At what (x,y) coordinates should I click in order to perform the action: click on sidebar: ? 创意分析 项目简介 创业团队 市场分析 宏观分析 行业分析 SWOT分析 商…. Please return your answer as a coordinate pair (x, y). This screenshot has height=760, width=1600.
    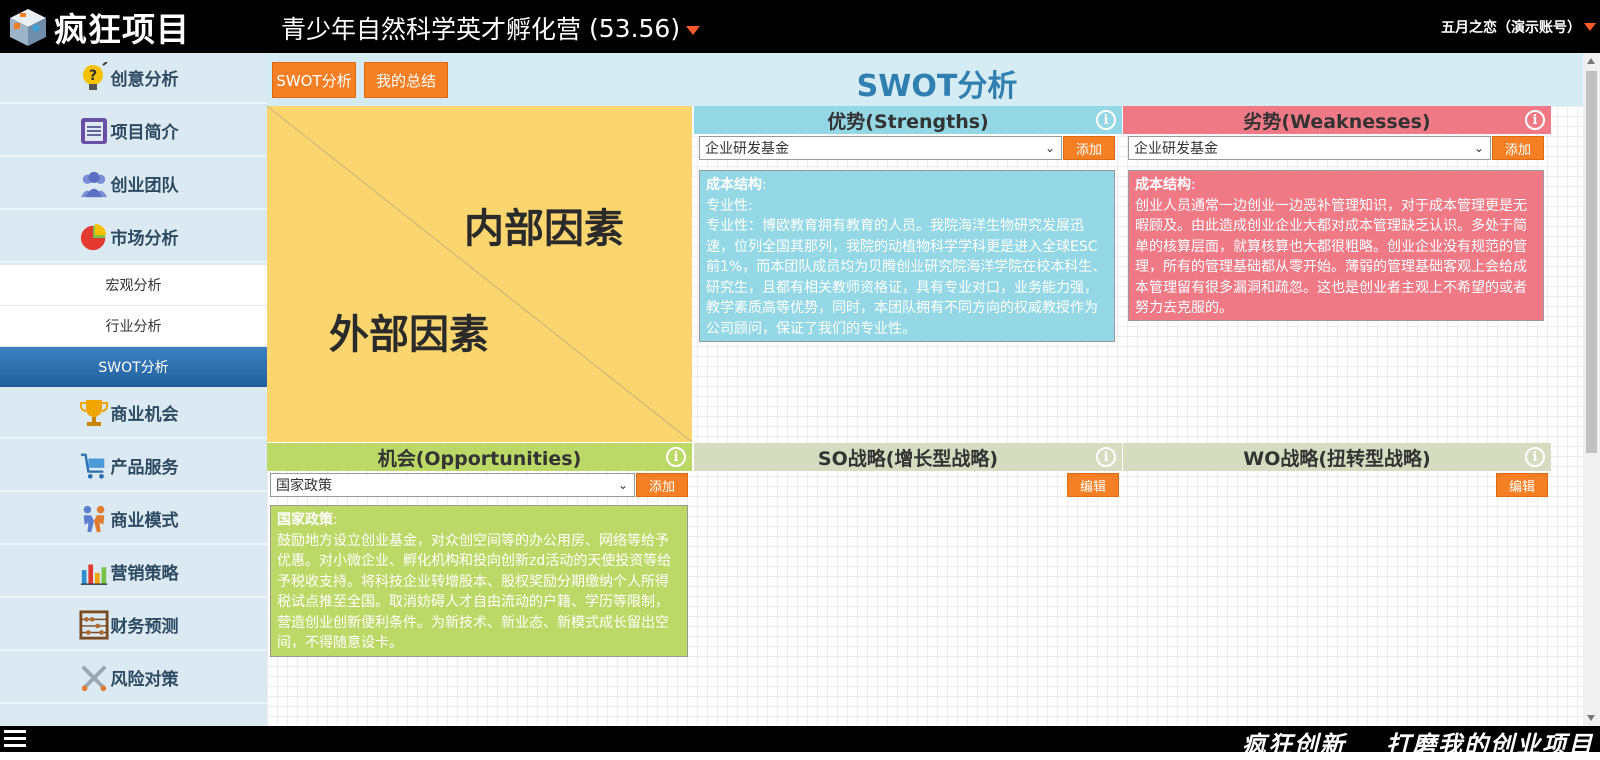
    Looking at the image, I should click on (133, 389).